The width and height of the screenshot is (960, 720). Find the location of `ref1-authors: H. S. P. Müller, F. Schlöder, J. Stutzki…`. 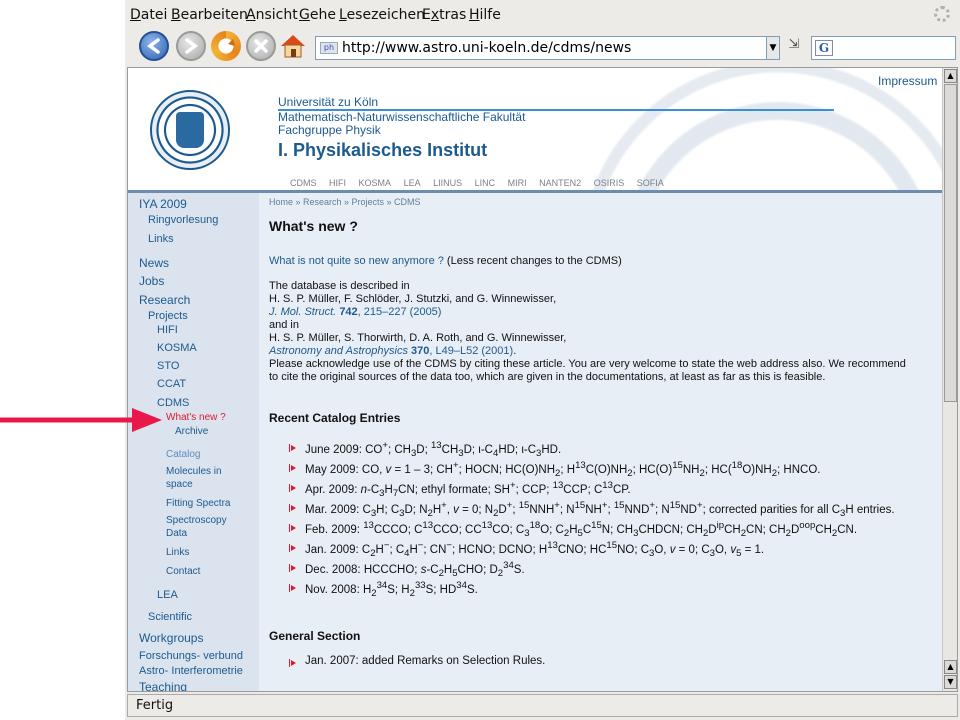

ref1-authors: H. S. P. Müller, F. Schlöder, J. Stutzki… is located at coordinates (413, 299).